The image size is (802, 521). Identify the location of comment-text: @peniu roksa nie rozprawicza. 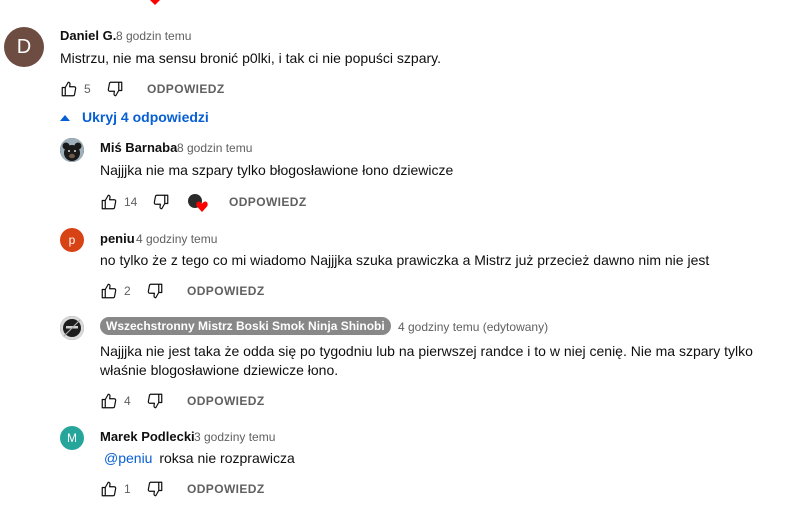
(197, 458).